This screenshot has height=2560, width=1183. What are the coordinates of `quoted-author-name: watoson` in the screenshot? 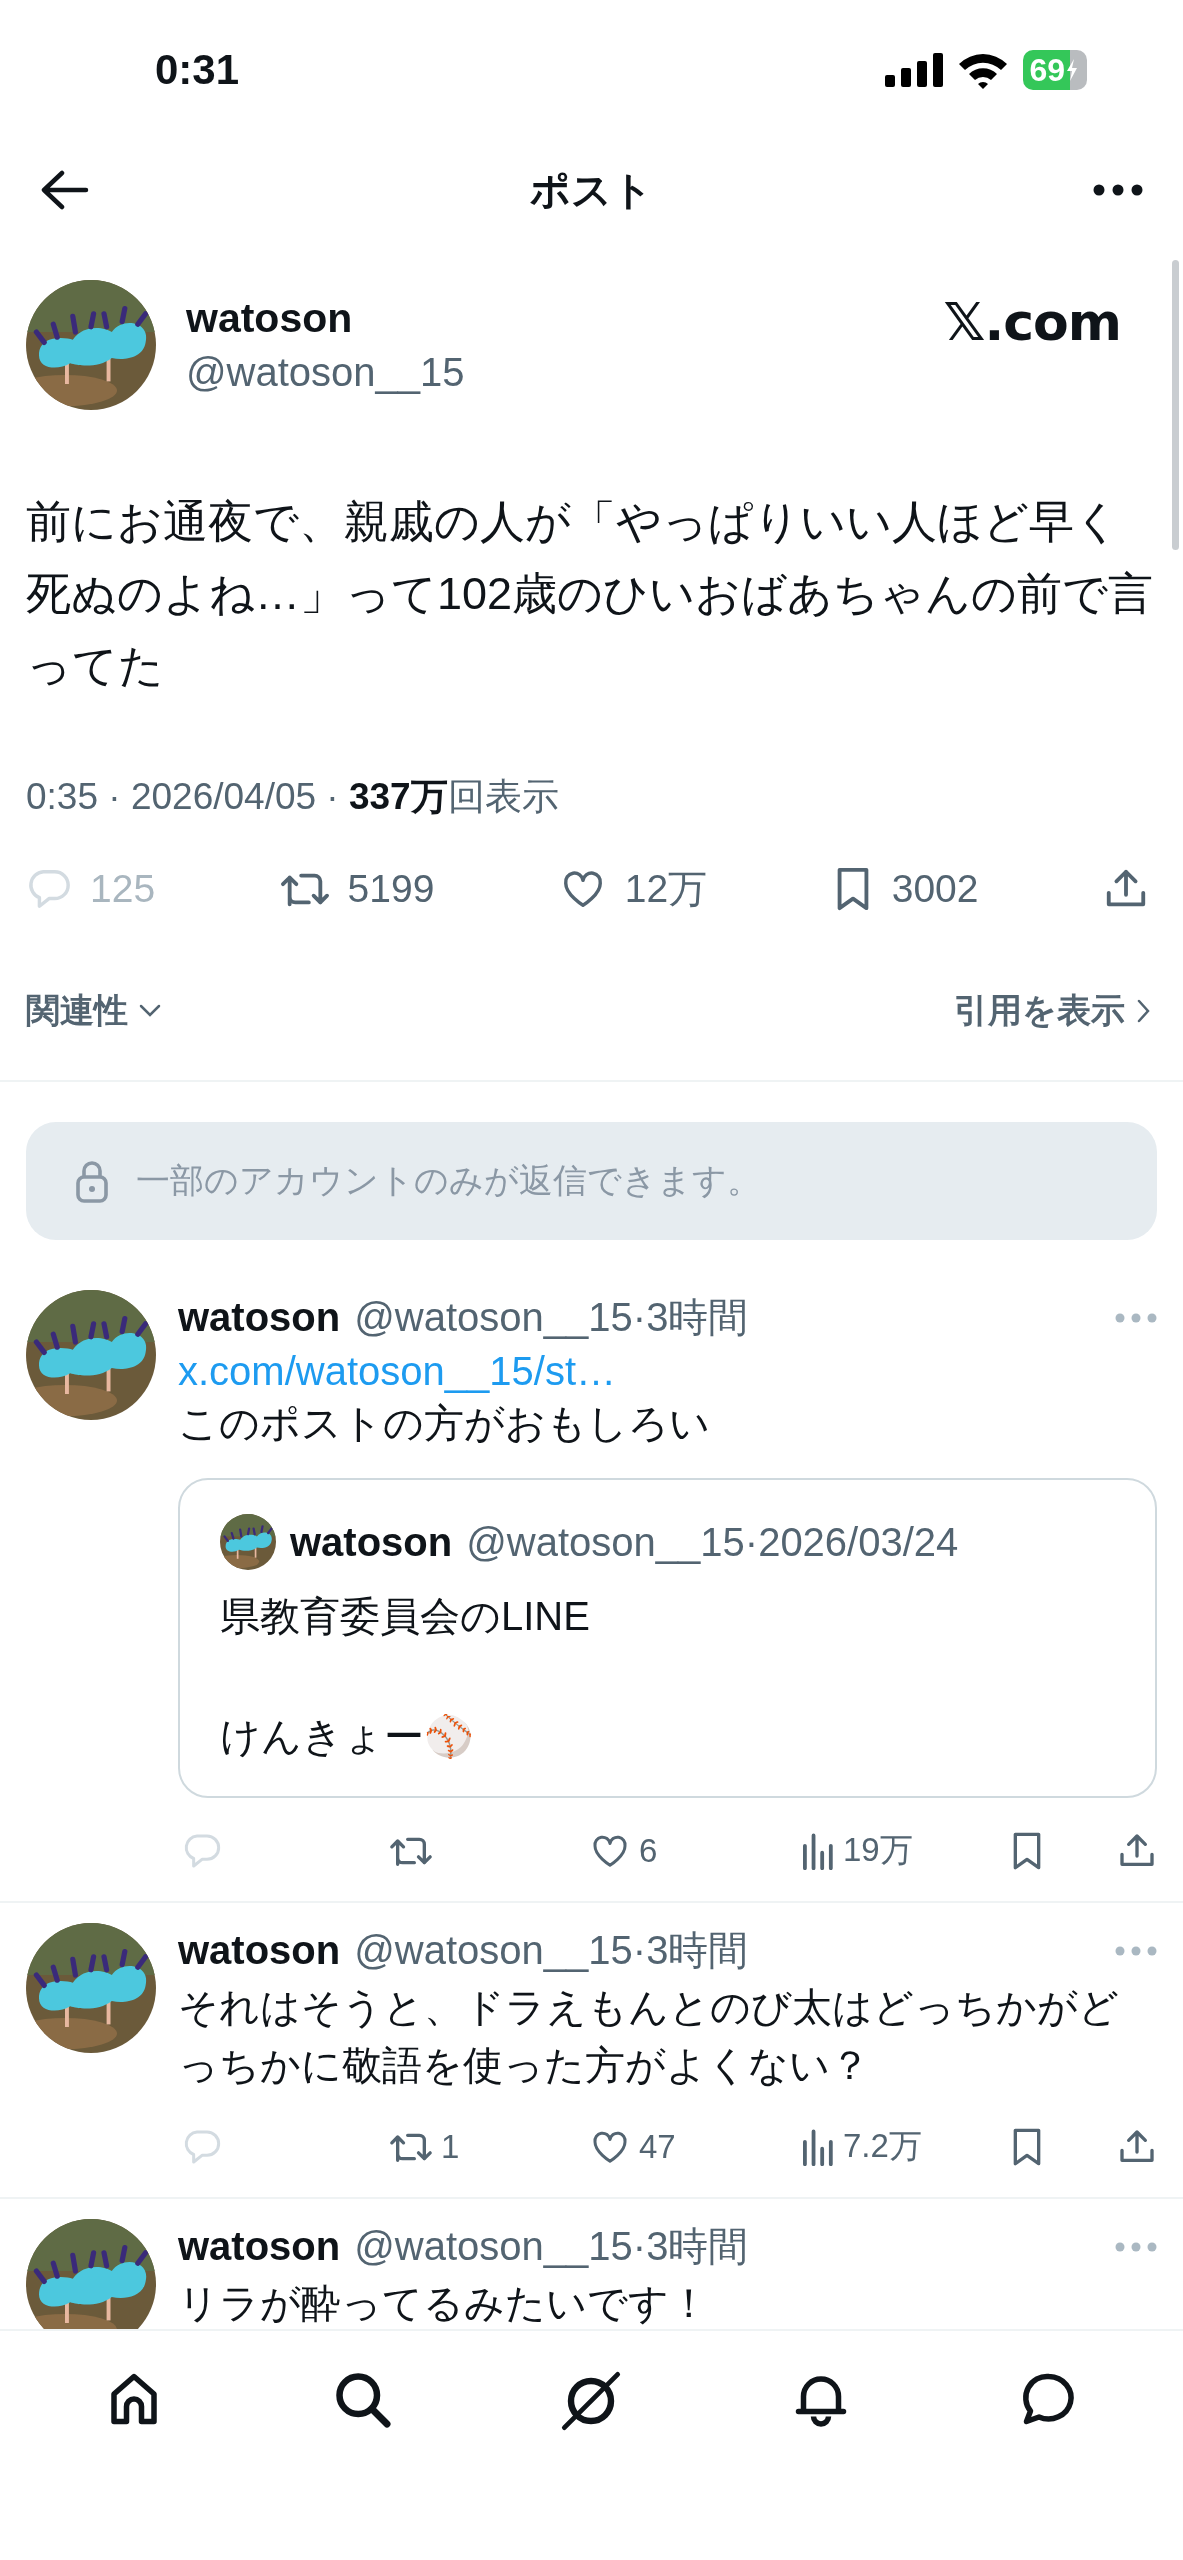 It's located at (371, 1542).